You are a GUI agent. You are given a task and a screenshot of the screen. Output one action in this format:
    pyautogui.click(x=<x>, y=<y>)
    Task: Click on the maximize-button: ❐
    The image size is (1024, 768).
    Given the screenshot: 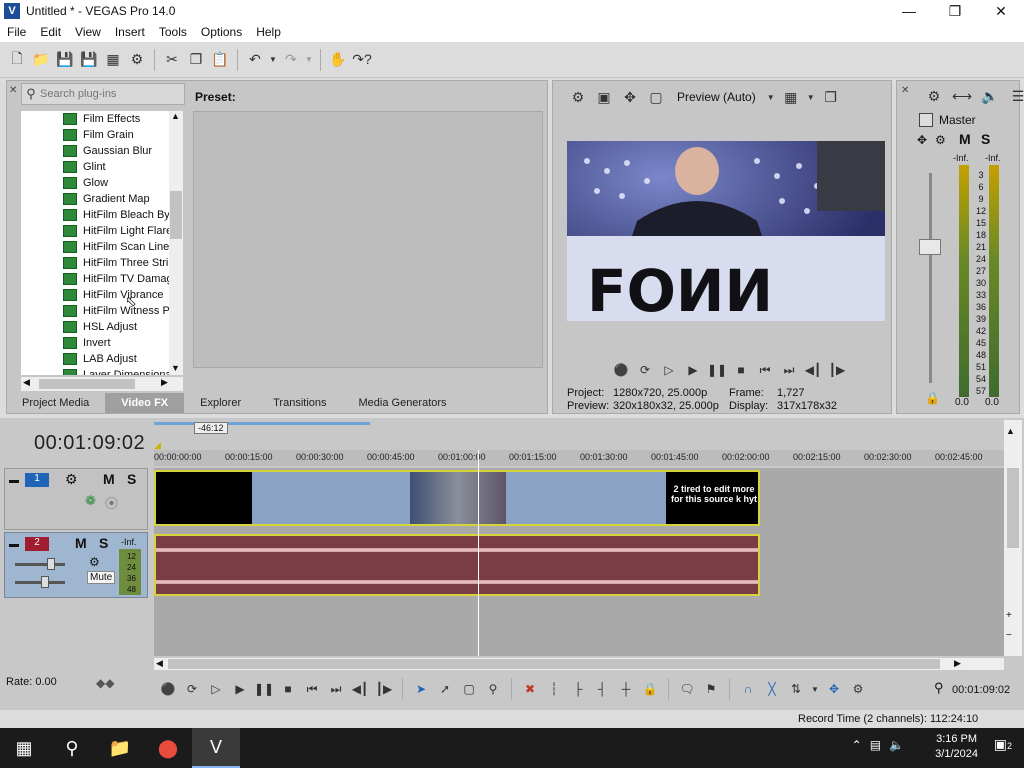 What is the action you would take?
    pyautogui.click(x=955, y=11)
    